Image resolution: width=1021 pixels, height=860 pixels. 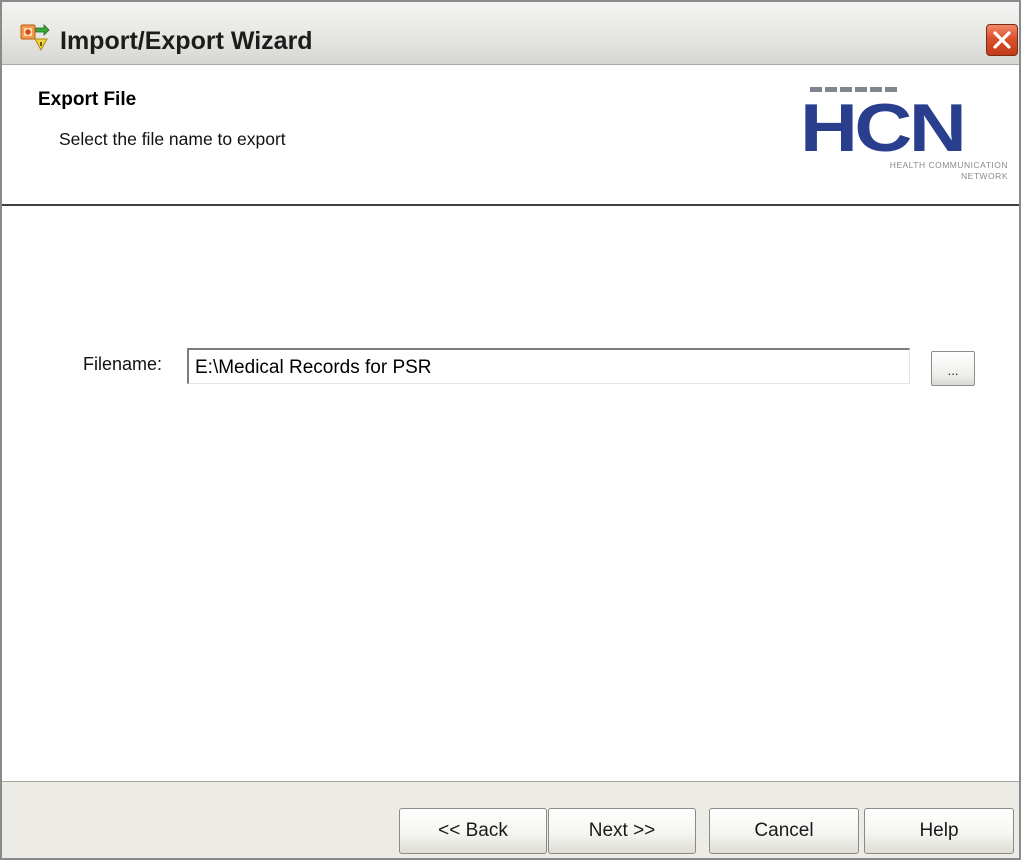 What do you see at coordinates (984, 176) in the screenshot?
I see `logo-tagline-2: NETWORK` at bounding box center [984, 176].